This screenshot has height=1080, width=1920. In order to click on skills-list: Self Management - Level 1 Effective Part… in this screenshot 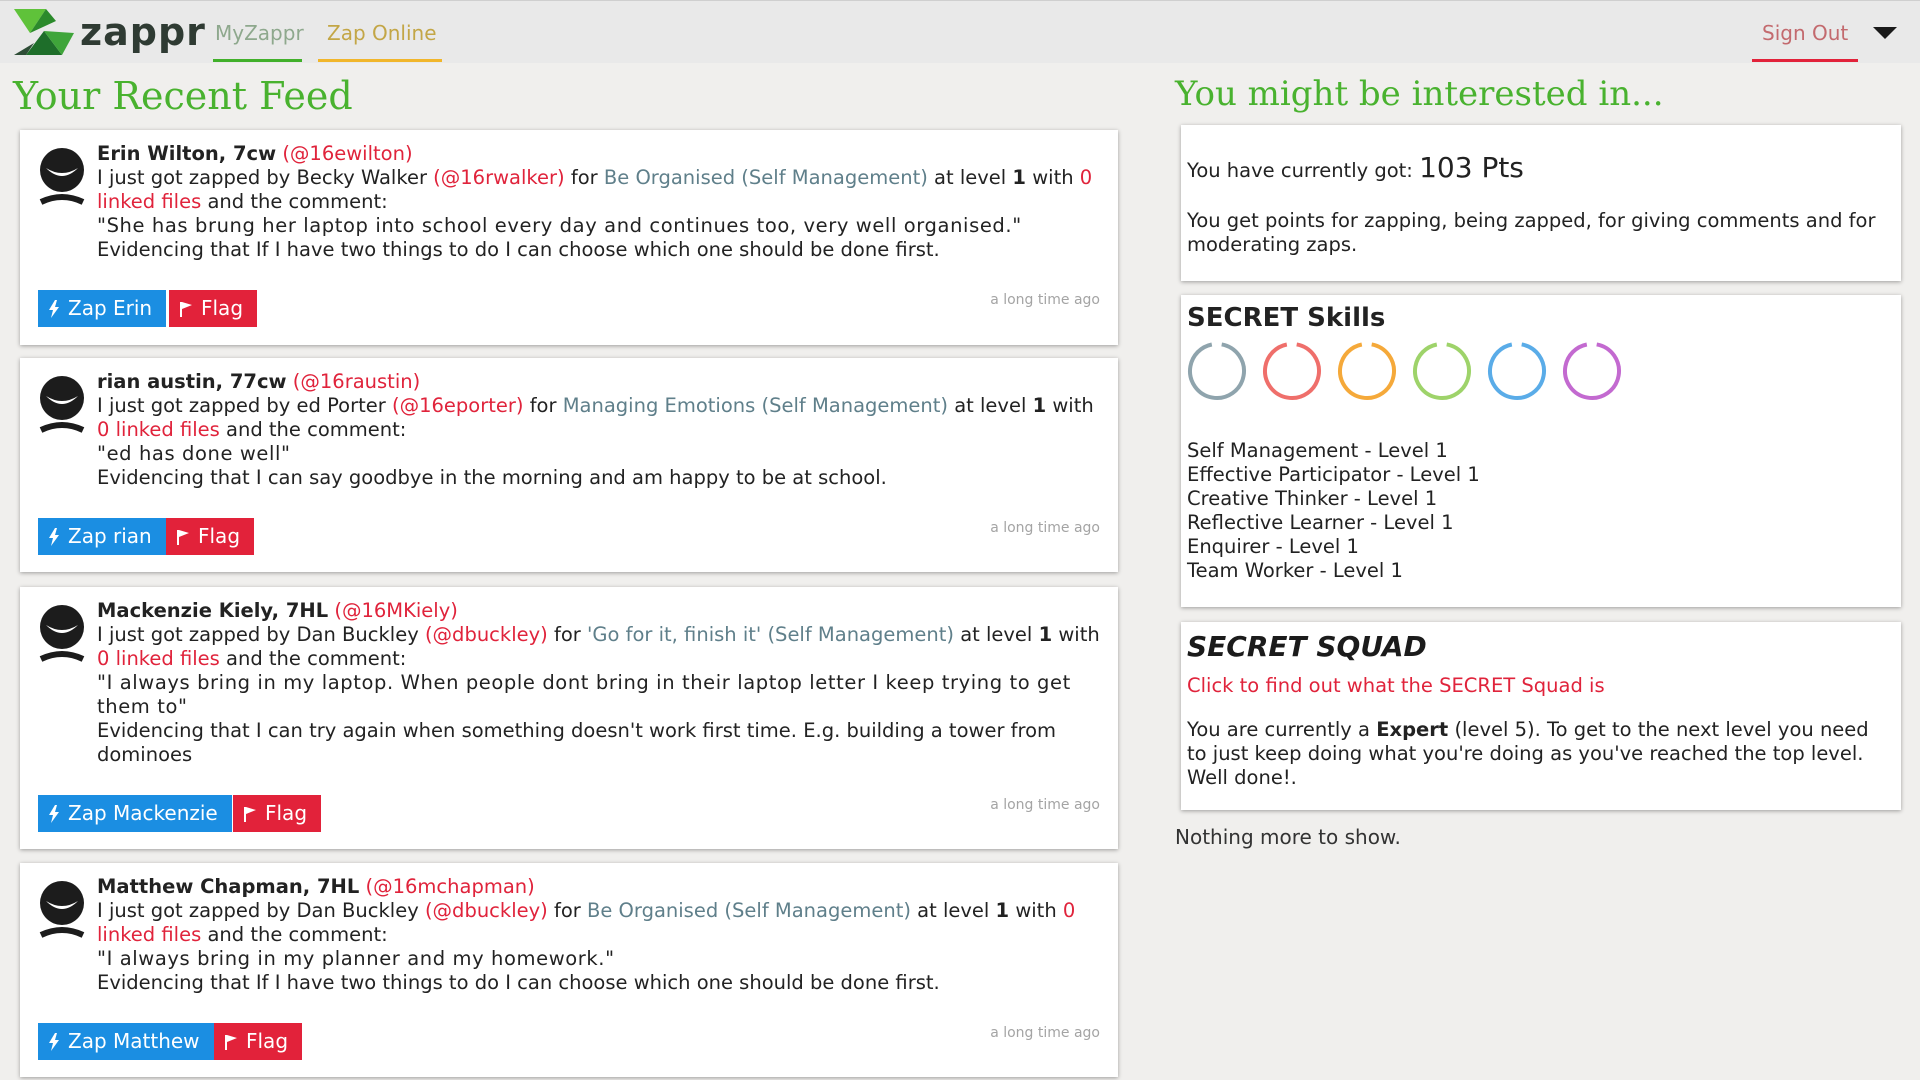, I will do `click(1333, 511)`.